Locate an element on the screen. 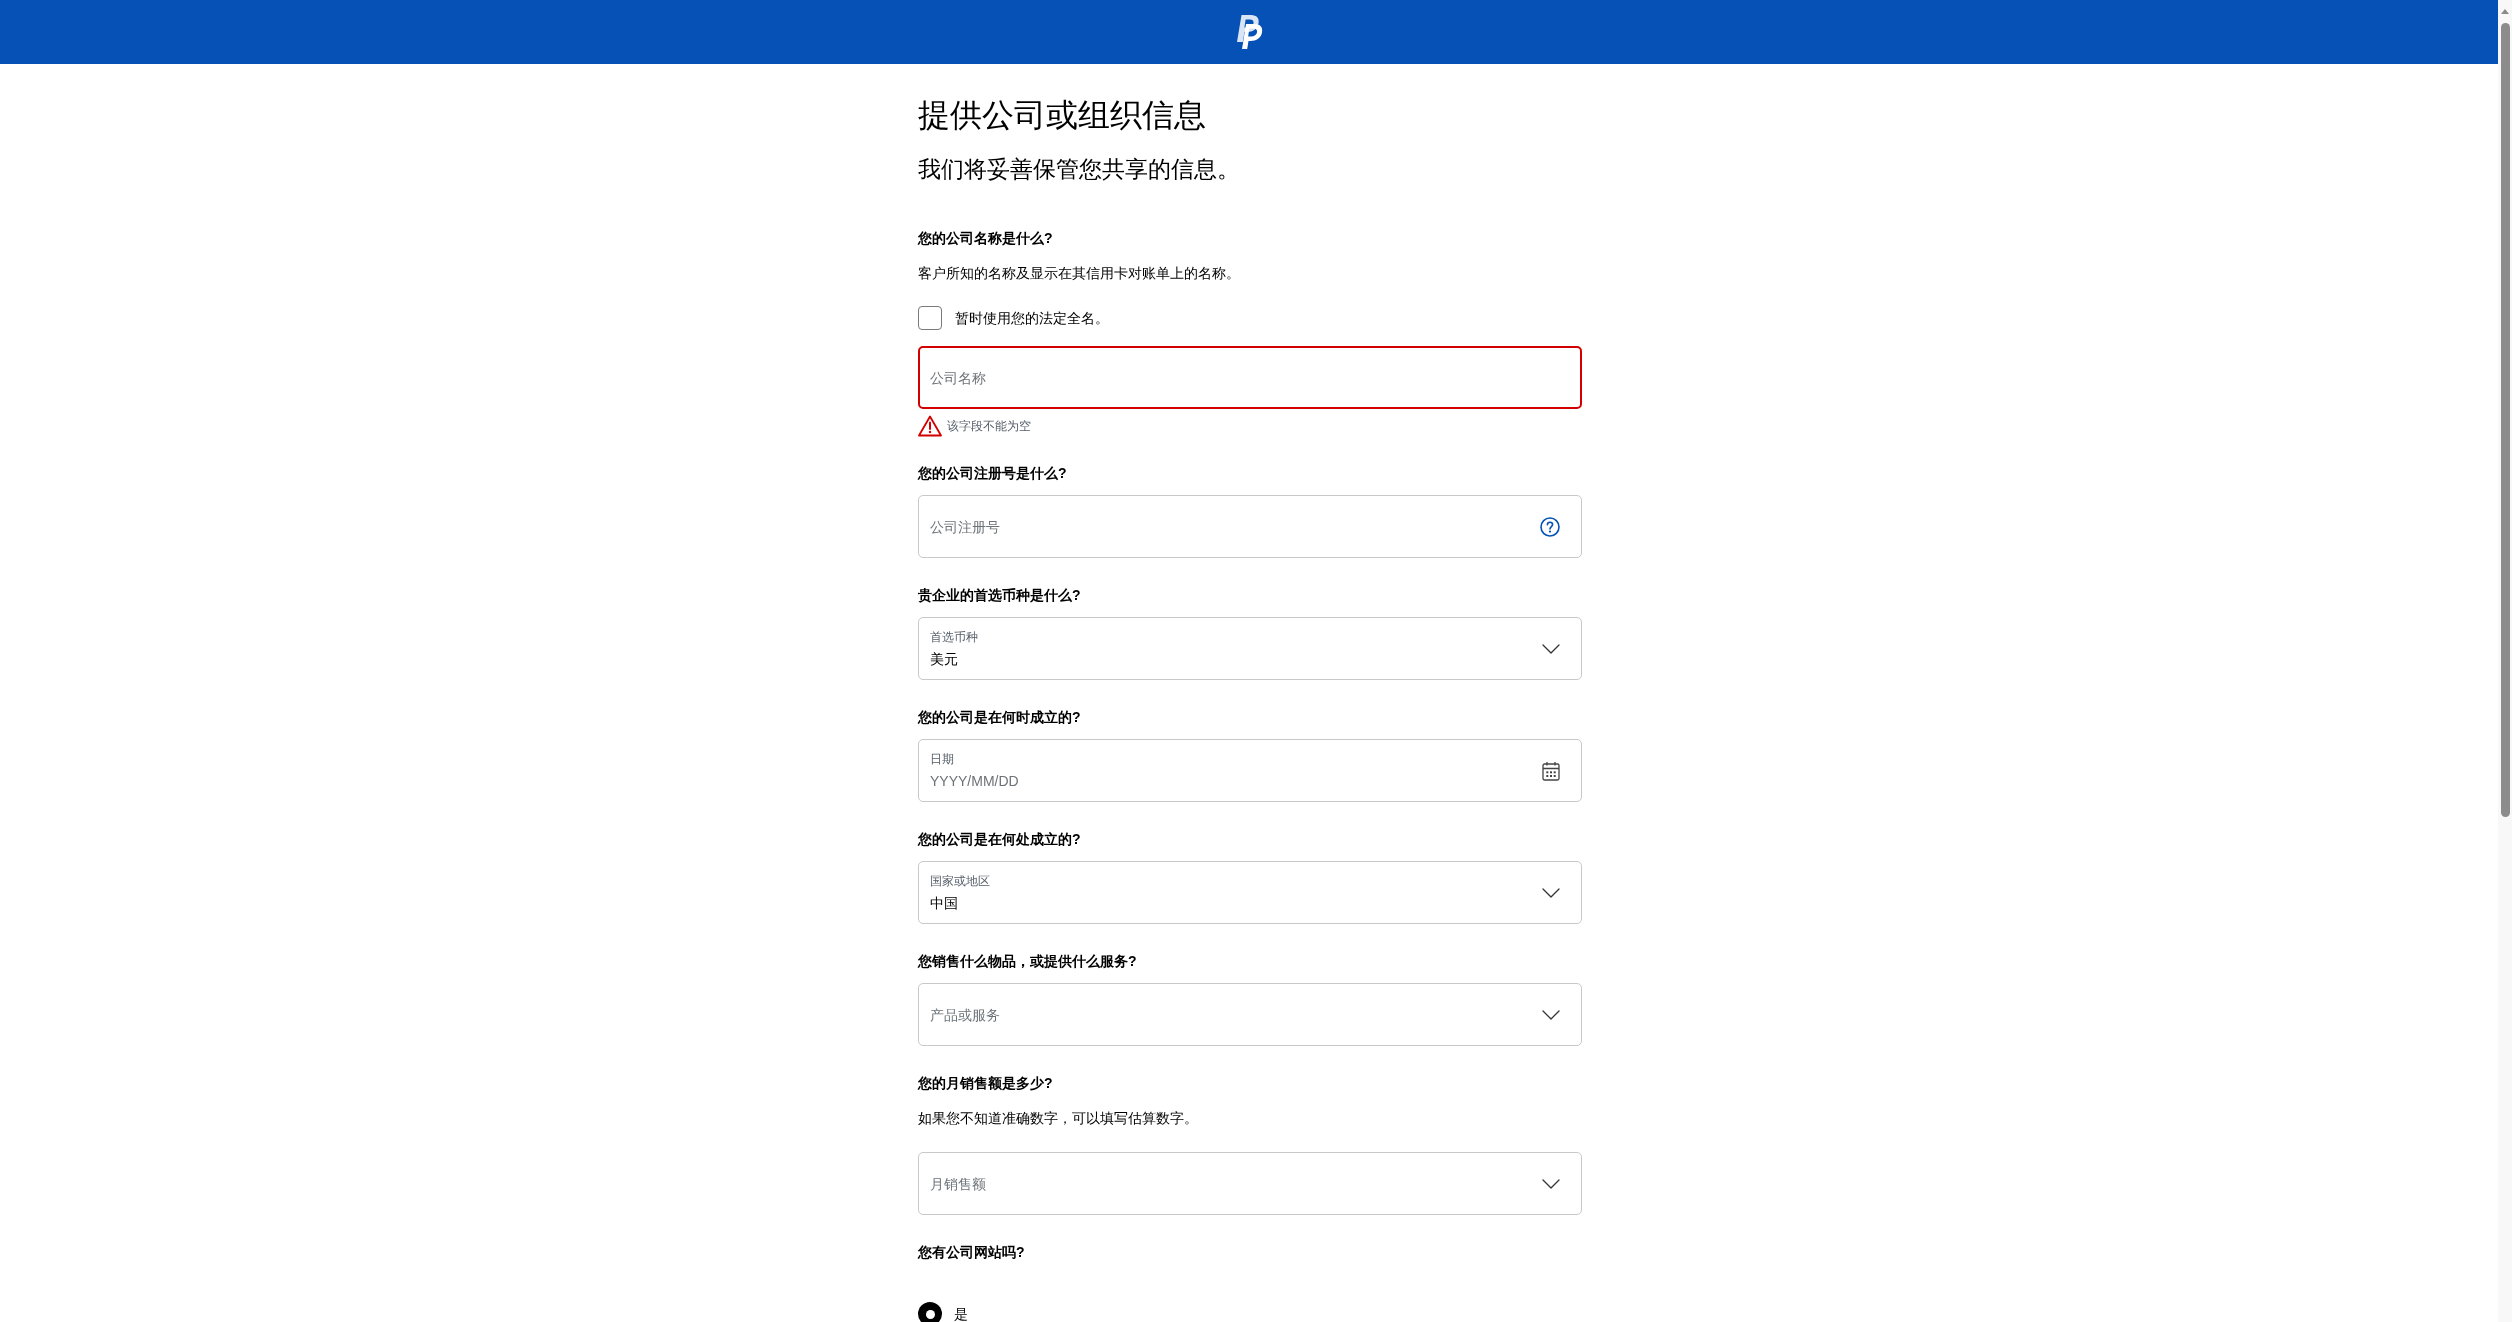 The width and height of the screenshot is (2512, 1322). help-icon is located at coordinates (1550, 526).